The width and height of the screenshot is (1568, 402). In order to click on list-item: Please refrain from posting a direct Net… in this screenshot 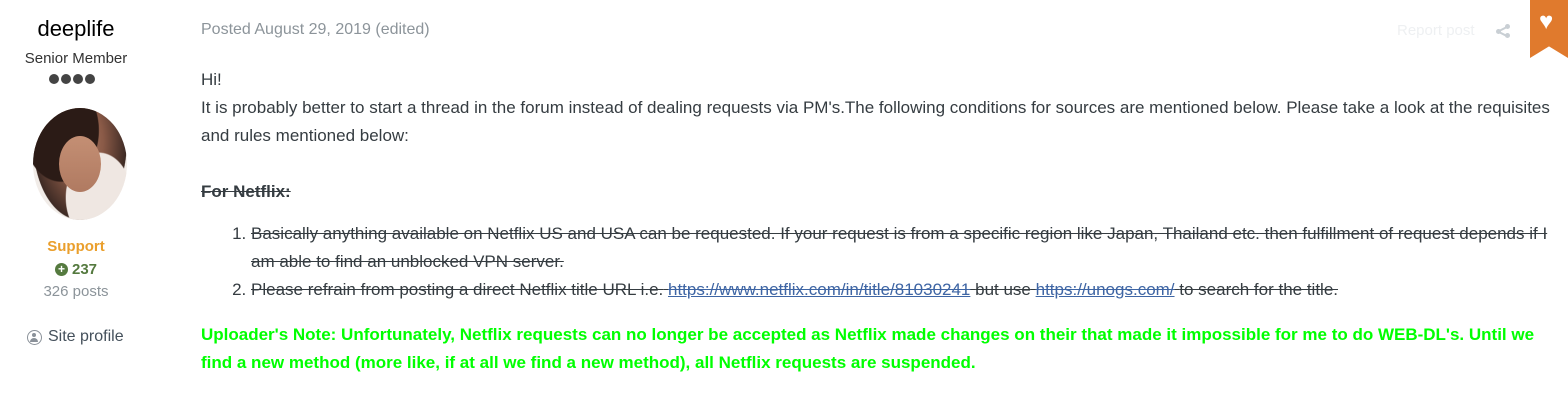, I will do `click(906, 290)`.